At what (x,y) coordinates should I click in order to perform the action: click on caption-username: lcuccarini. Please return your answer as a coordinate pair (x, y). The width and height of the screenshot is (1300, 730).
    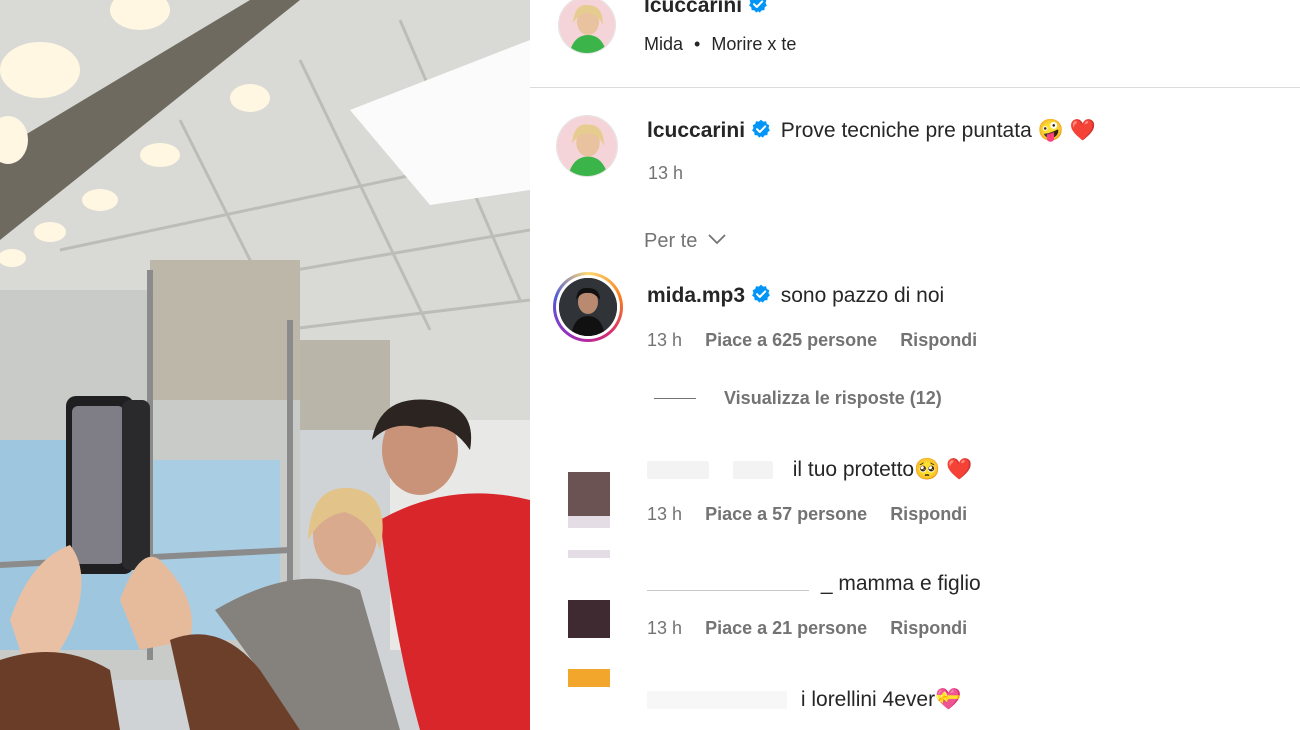
    Looking at the image, I should click on (696, 130).